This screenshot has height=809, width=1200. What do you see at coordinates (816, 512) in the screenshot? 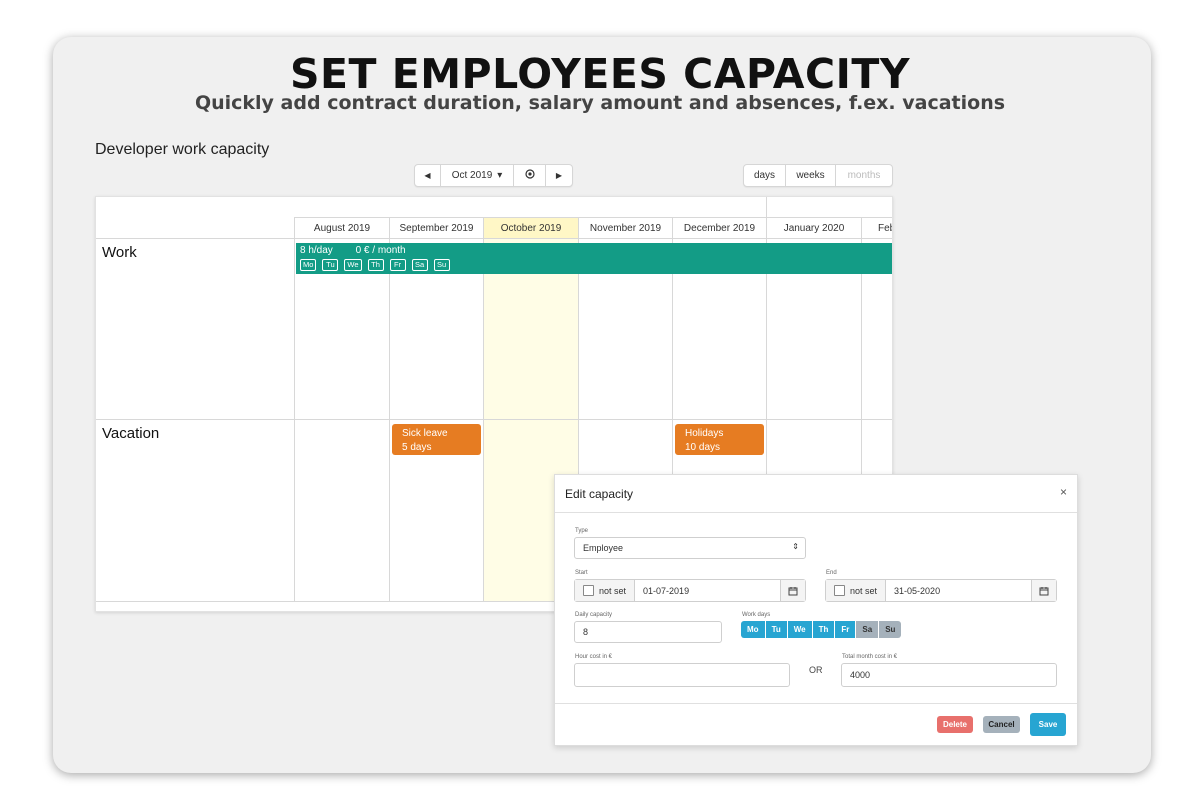
I see `modal-header-divider` at bounding box center [816, 512].